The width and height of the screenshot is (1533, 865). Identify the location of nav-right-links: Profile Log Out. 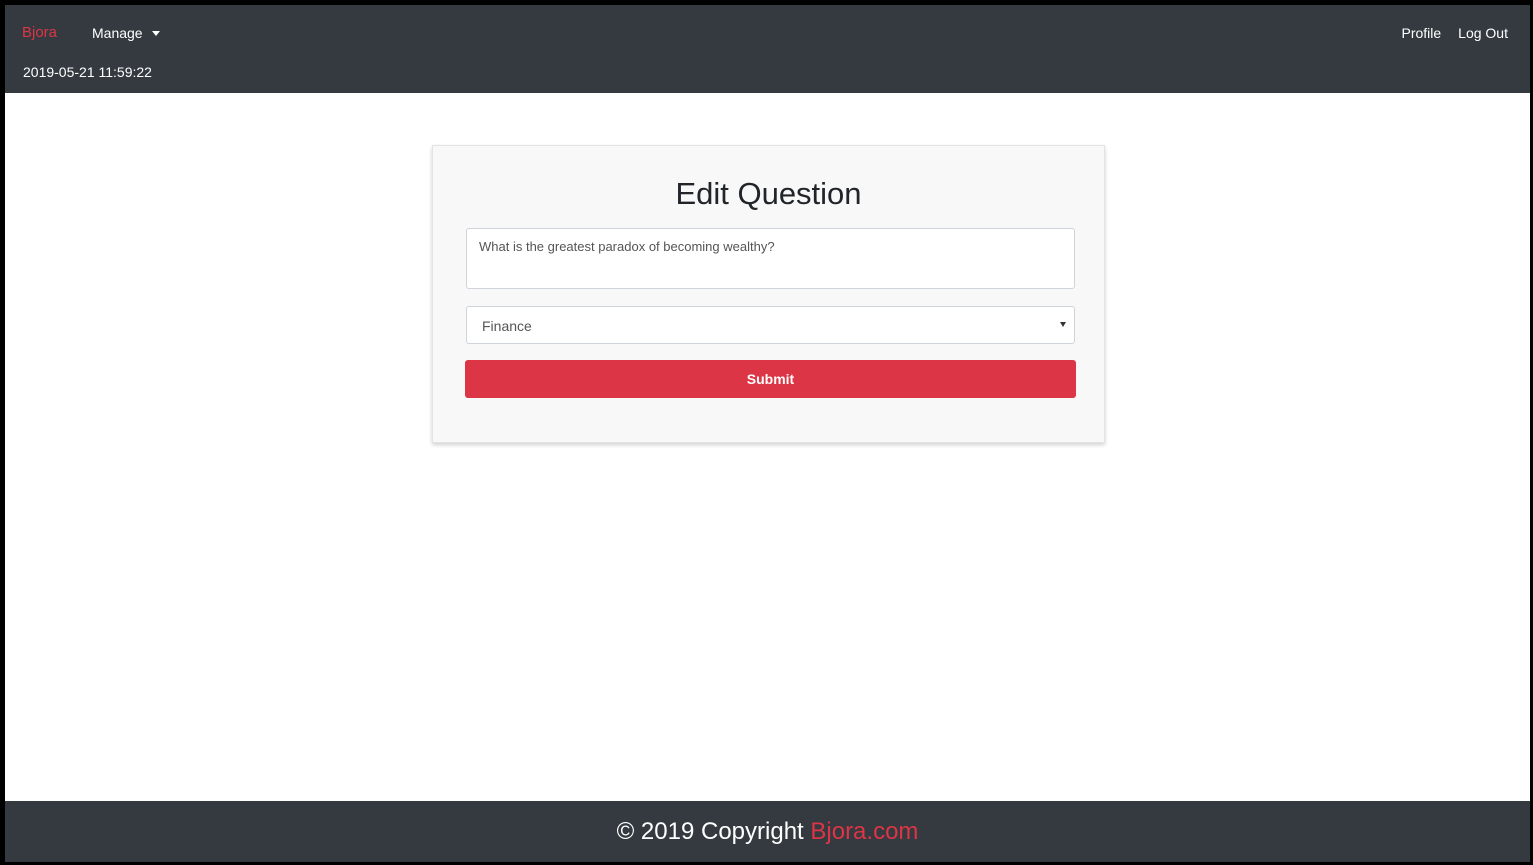
(1454, 33).